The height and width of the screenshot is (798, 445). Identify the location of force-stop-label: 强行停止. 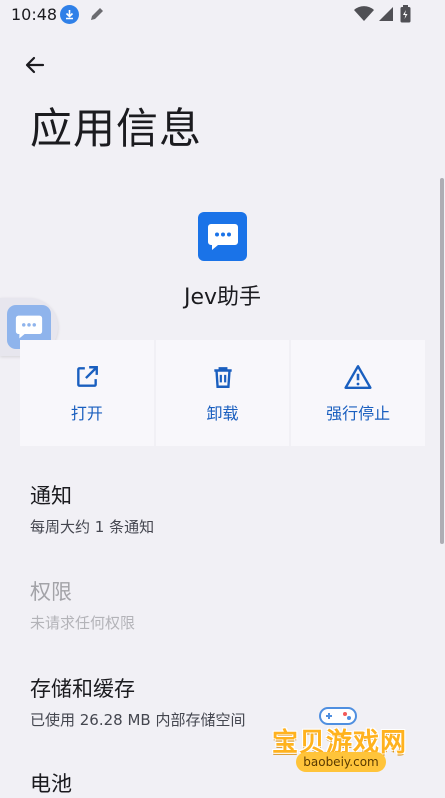
(358, 413).